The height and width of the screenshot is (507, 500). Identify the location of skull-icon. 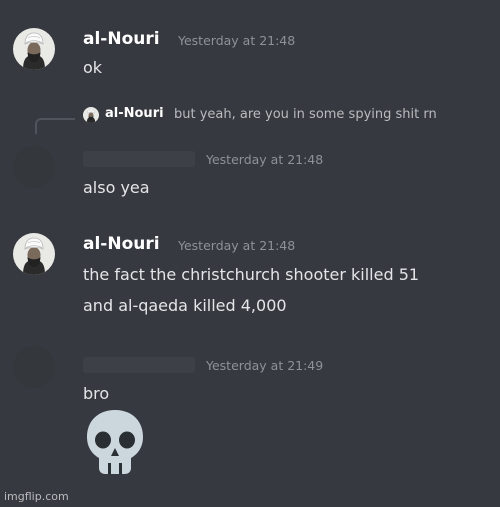
(115, 442).